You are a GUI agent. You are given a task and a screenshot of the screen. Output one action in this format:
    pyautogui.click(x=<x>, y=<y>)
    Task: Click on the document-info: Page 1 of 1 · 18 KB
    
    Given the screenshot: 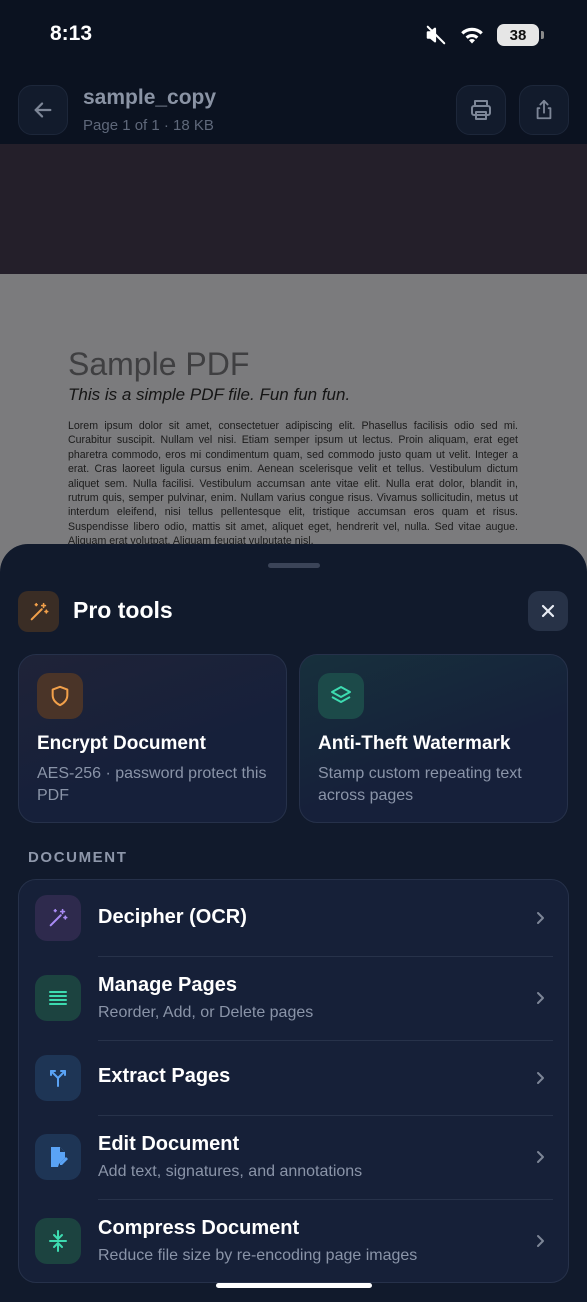 What is the action you would take?
    pyautogui.click(x=148, y=125)
    